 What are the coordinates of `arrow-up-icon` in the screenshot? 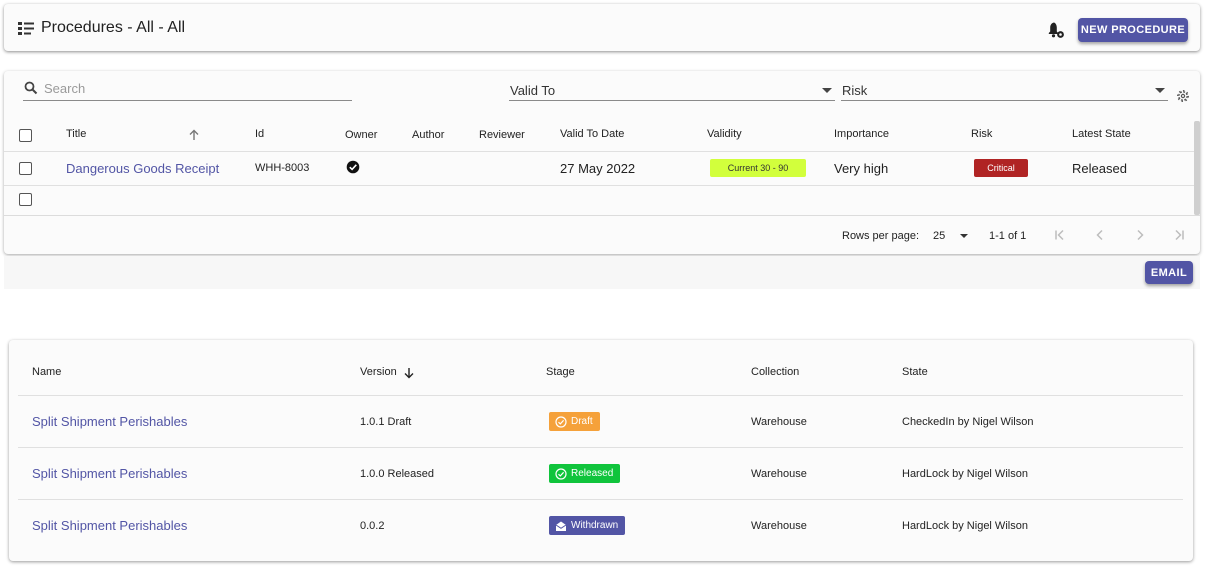 It's located at (194, 135).